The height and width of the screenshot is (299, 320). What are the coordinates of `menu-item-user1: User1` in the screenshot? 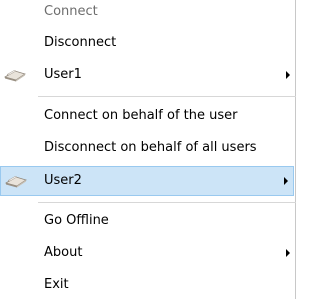 It's located at (148, 75).